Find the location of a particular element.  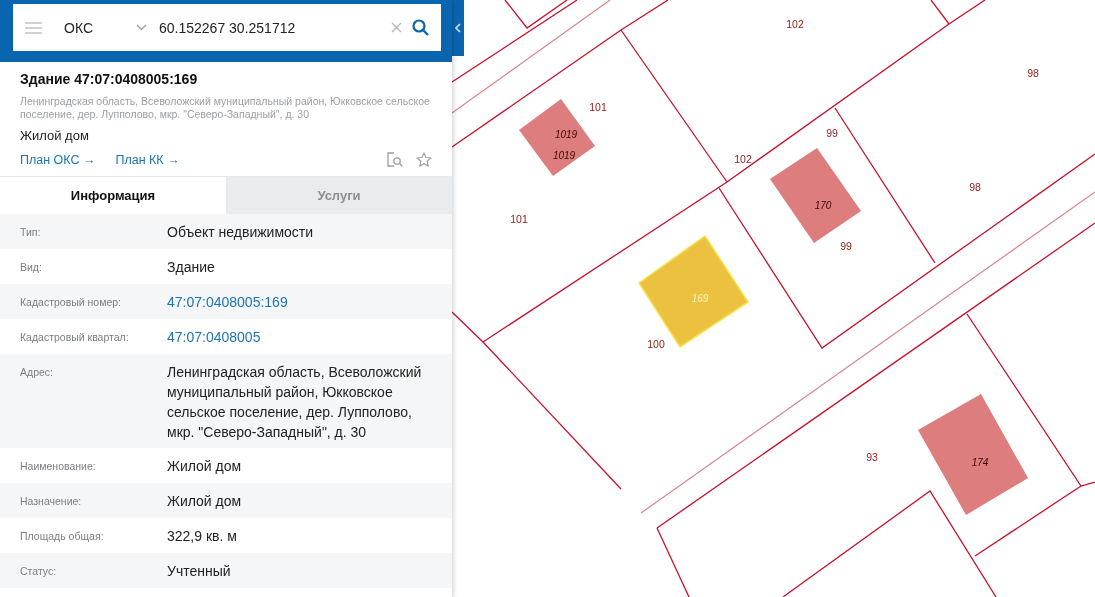

building-number: 169 is located at coordinates (700, 298).